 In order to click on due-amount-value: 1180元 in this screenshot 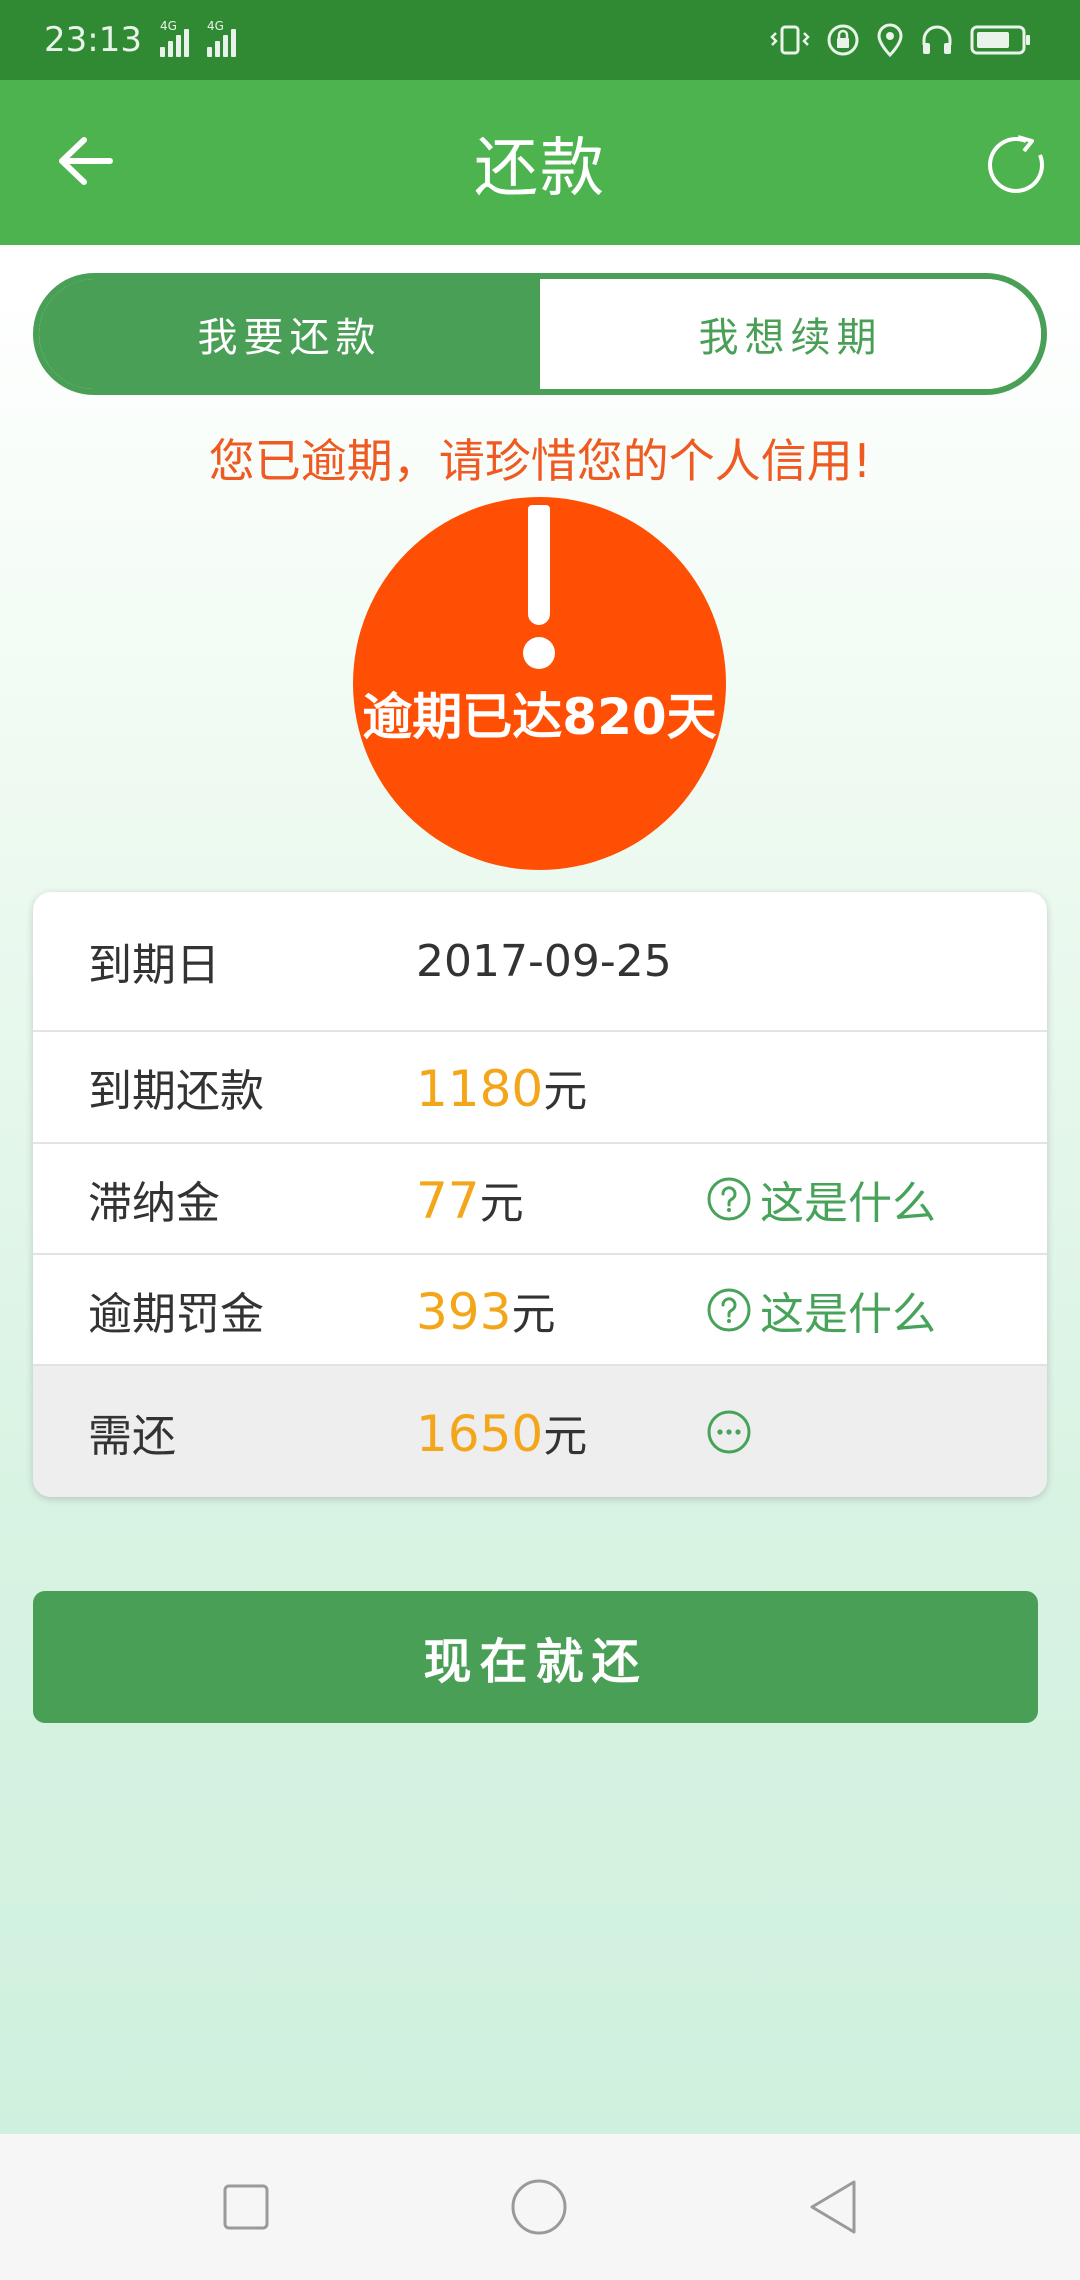, I will do `click(502, 1089)`.